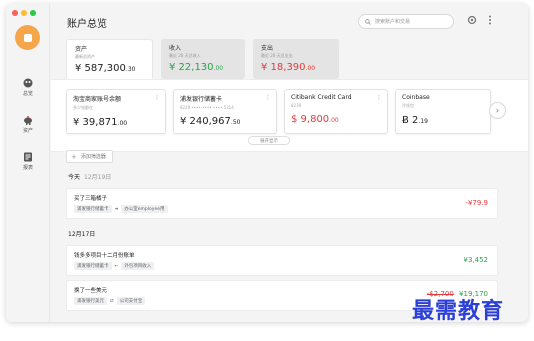  What do you see at coordinates (393, 22) in the screenshot?
I see `search-placeholder: 搜索账户和交易` at bounding box center [393, 22].